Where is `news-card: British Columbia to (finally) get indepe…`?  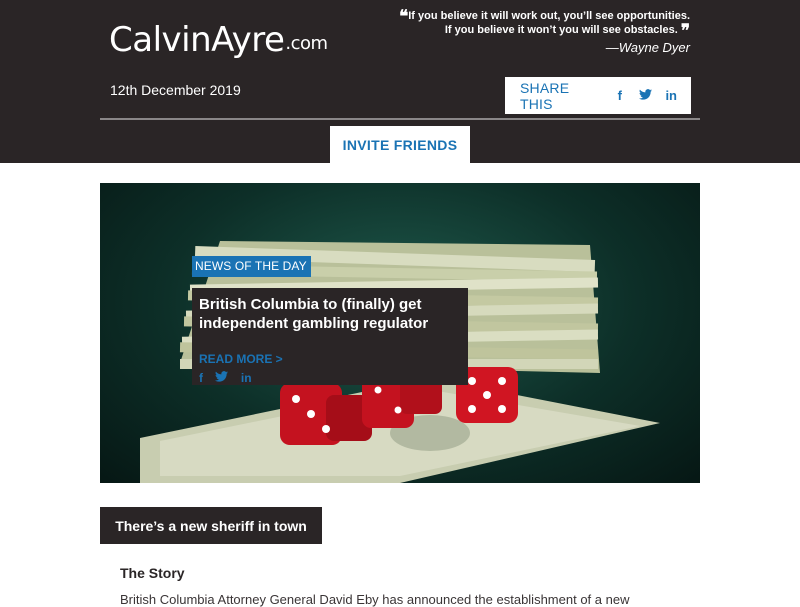
news-card: British Columbia to (finally) get indepe… is located at coordinates (330, 336).